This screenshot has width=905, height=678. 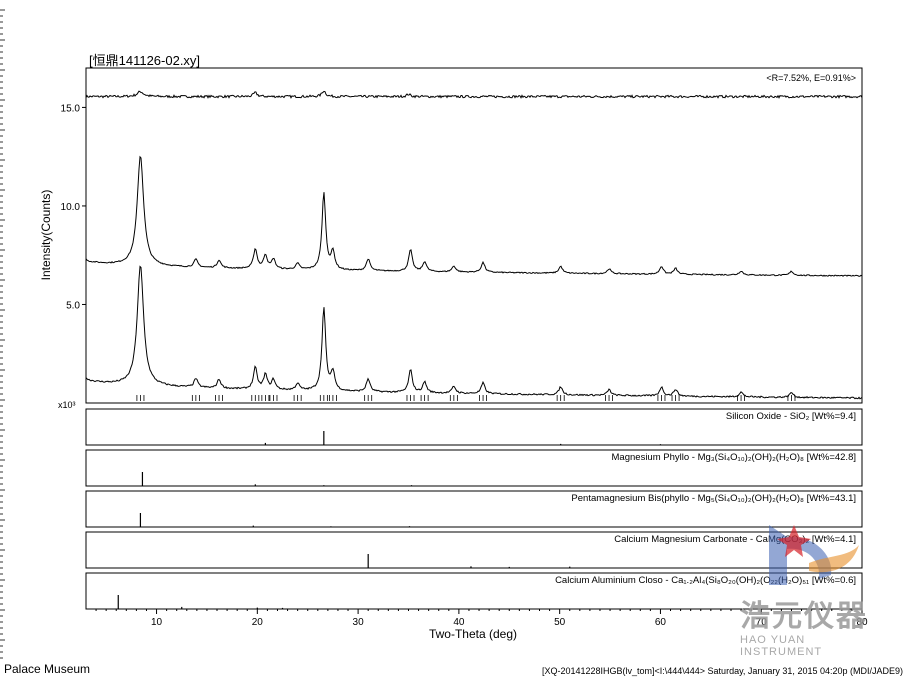 I want to click on x-tick-label: 70, so click(x=762, y=622).